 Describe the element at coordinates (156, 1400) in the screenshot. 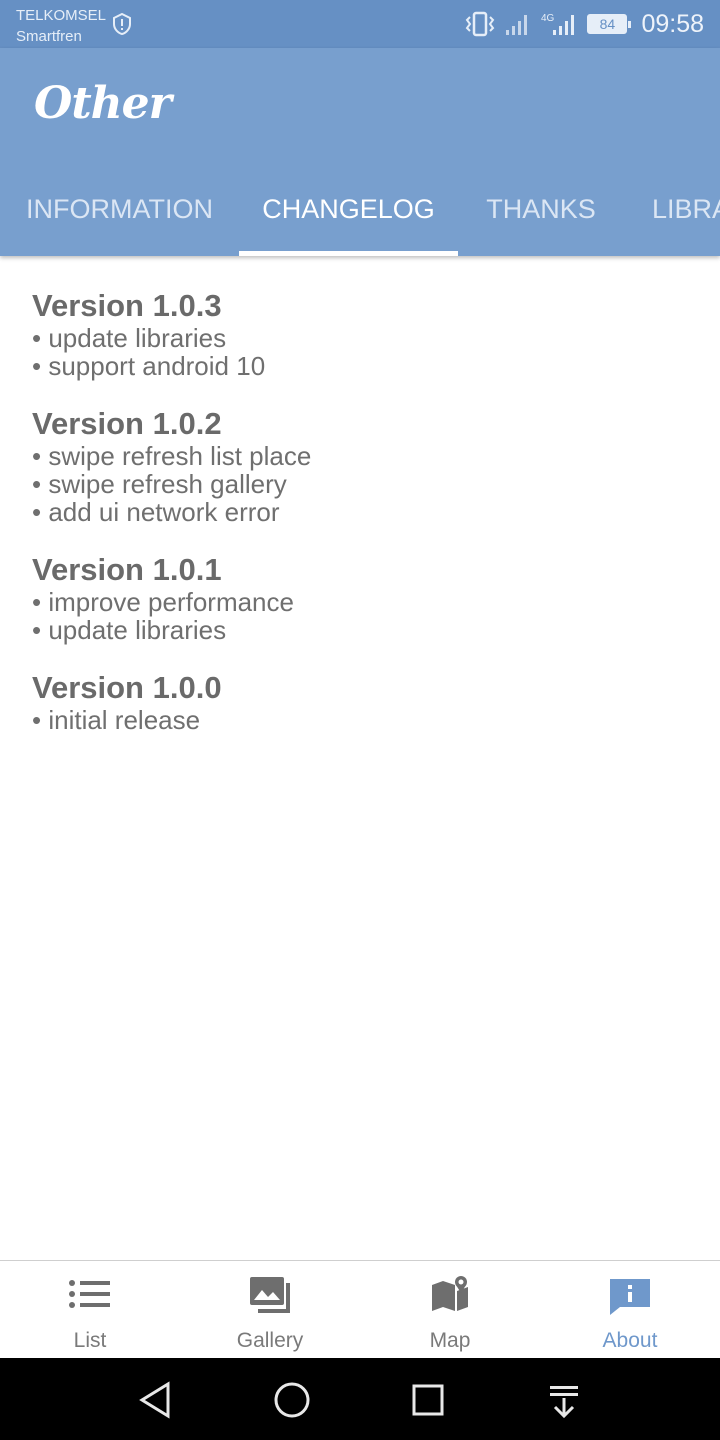

I see `back-icon` at that location.